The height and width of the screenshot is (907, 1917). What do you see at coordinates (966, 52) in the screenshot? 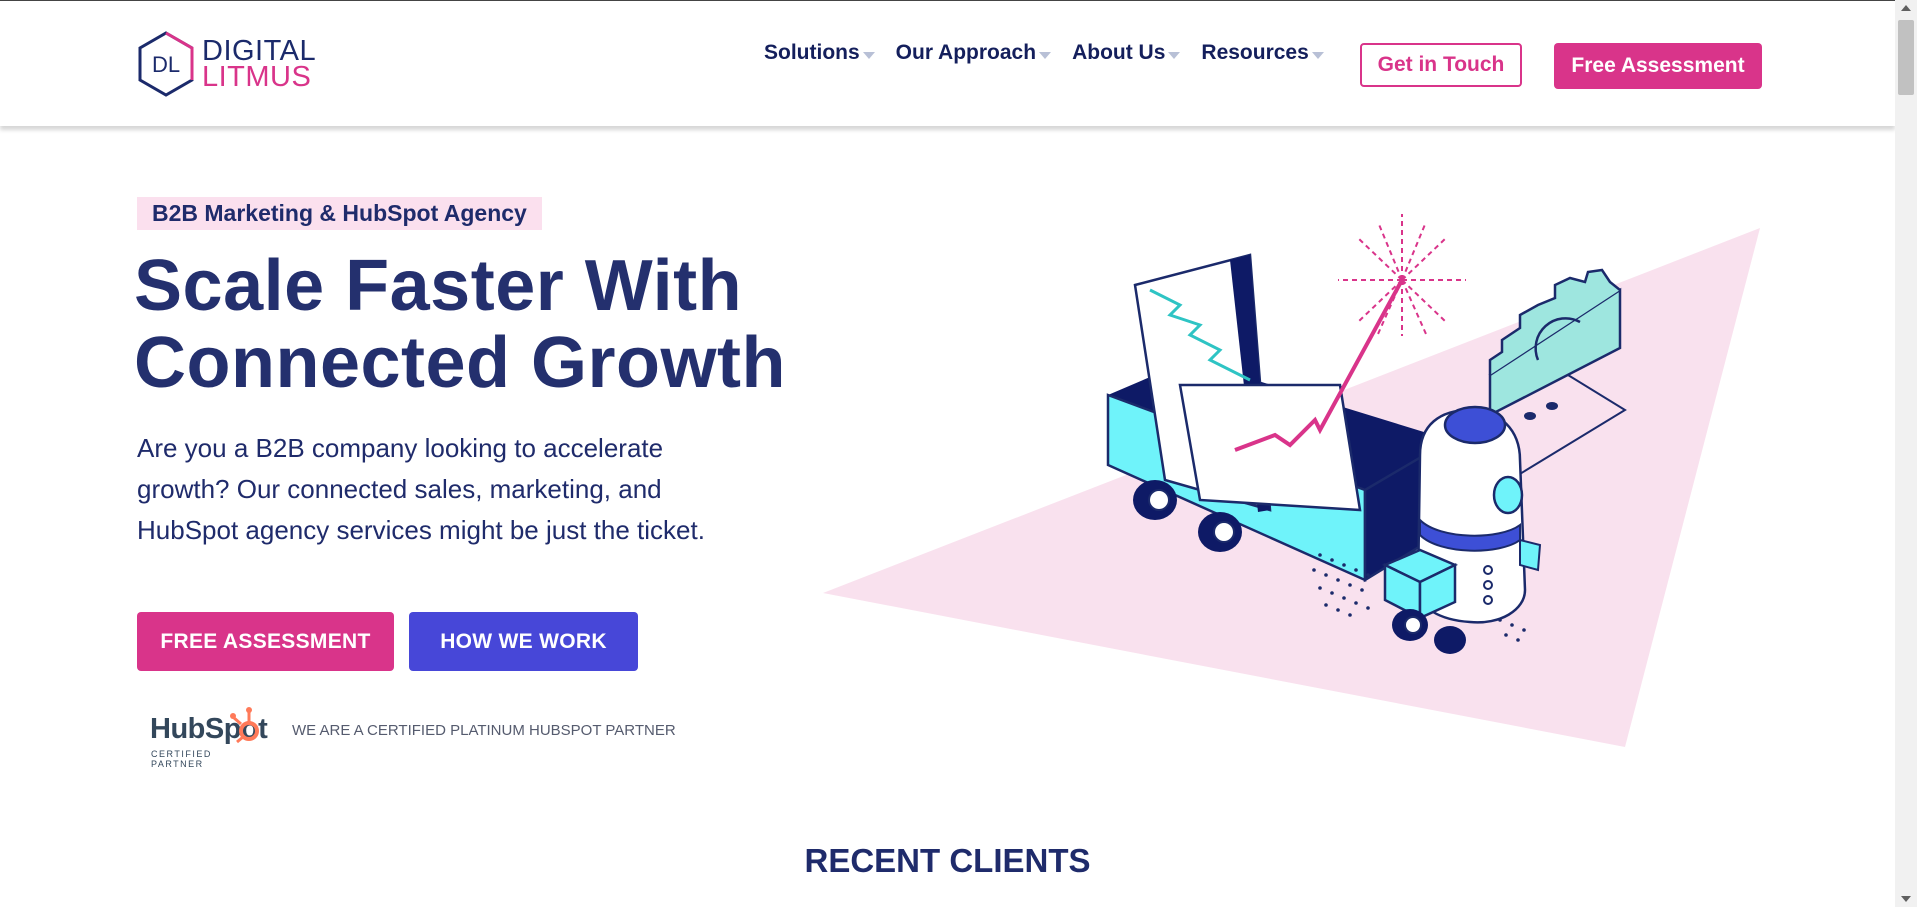
I see `nav-item-label: Our Approach` at bounding box center [966, 52].